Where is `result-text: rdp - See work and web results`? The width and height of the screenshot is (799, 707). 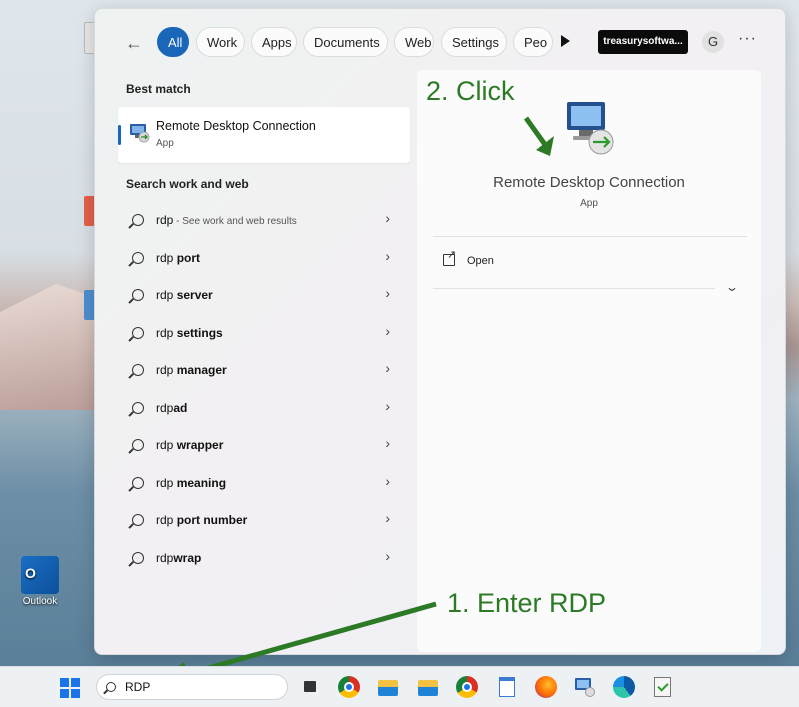
result-text: rdp - See work and web results is located at coordinates (226, 220).